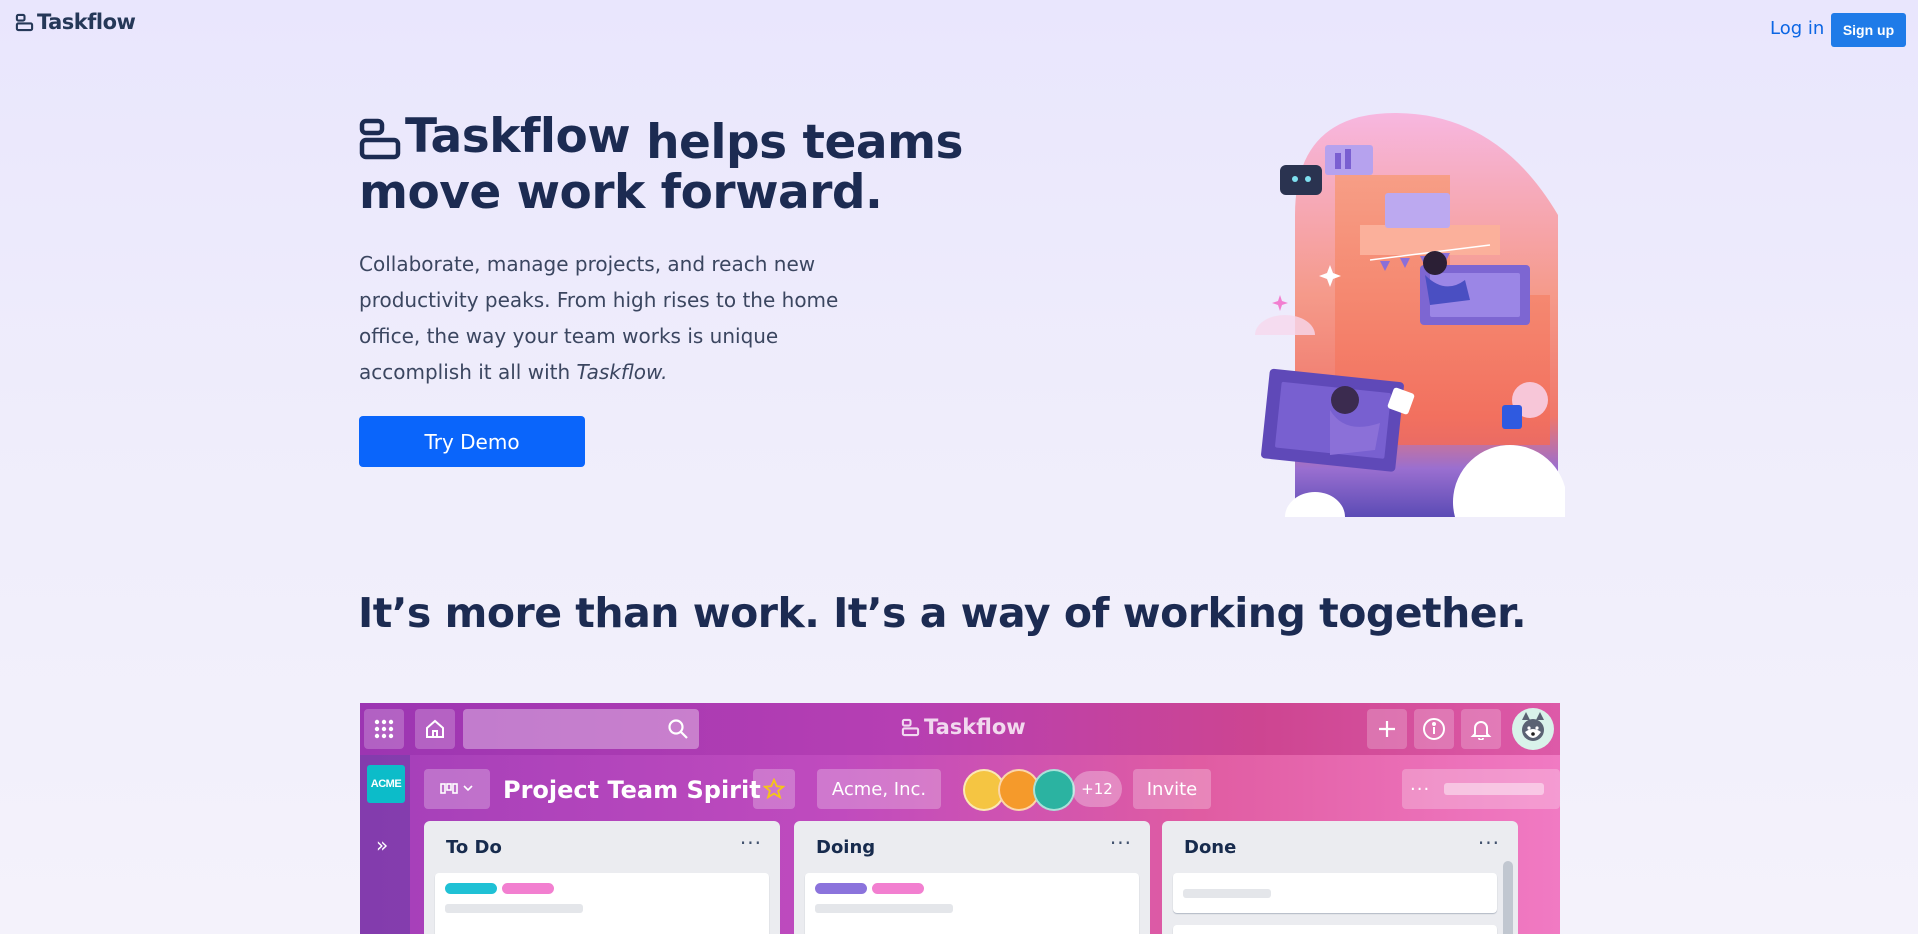  I want to click on member-overflow-count: +12, so click(1097, 789).